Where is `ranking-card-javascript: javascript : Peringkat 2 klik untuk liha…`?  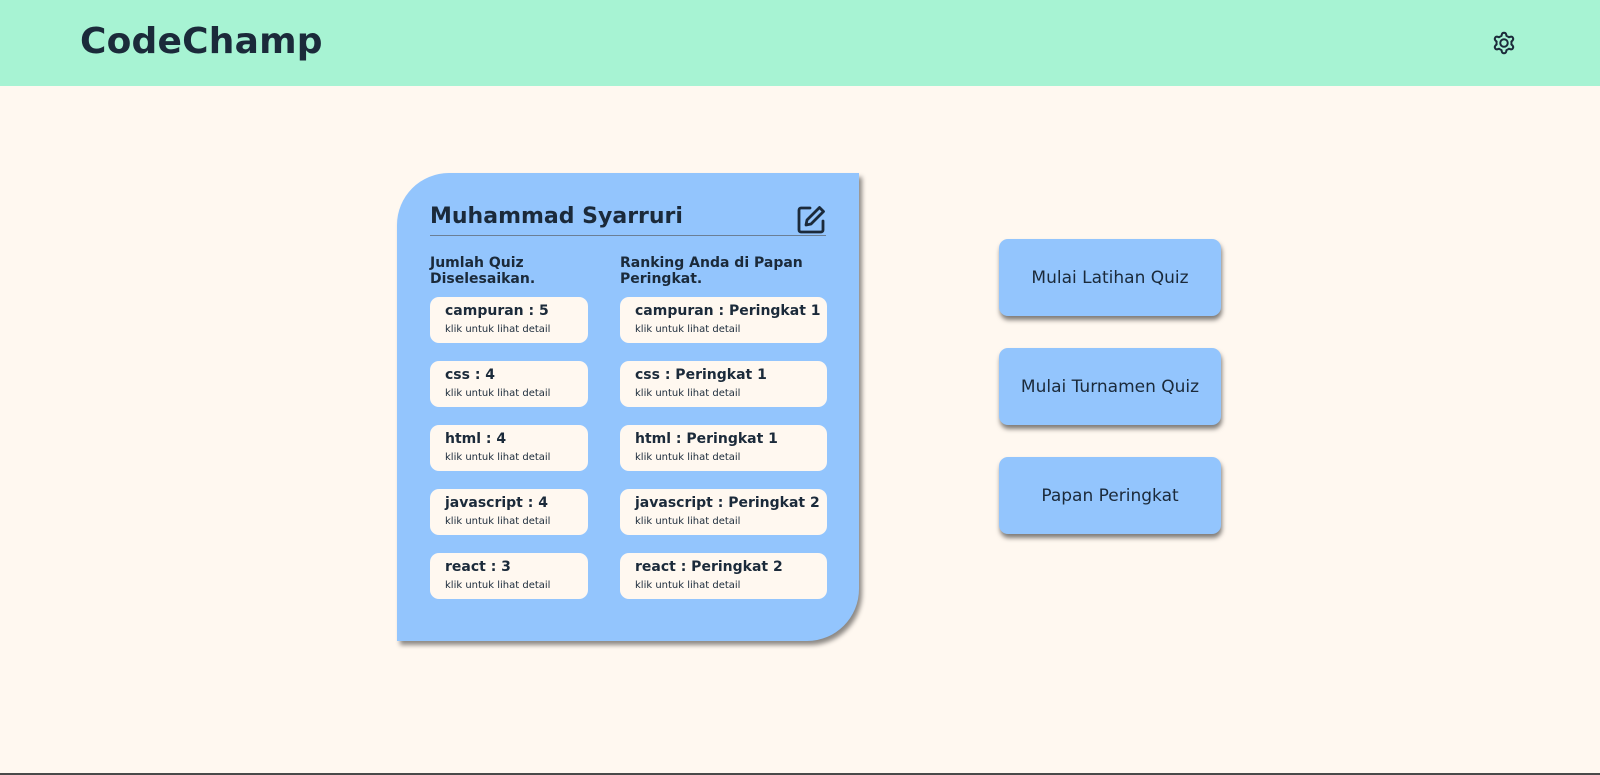
ranking-card-javascript: javascript : Peringkat 2 klik untuk liha… is located at coordinates (723, 512).